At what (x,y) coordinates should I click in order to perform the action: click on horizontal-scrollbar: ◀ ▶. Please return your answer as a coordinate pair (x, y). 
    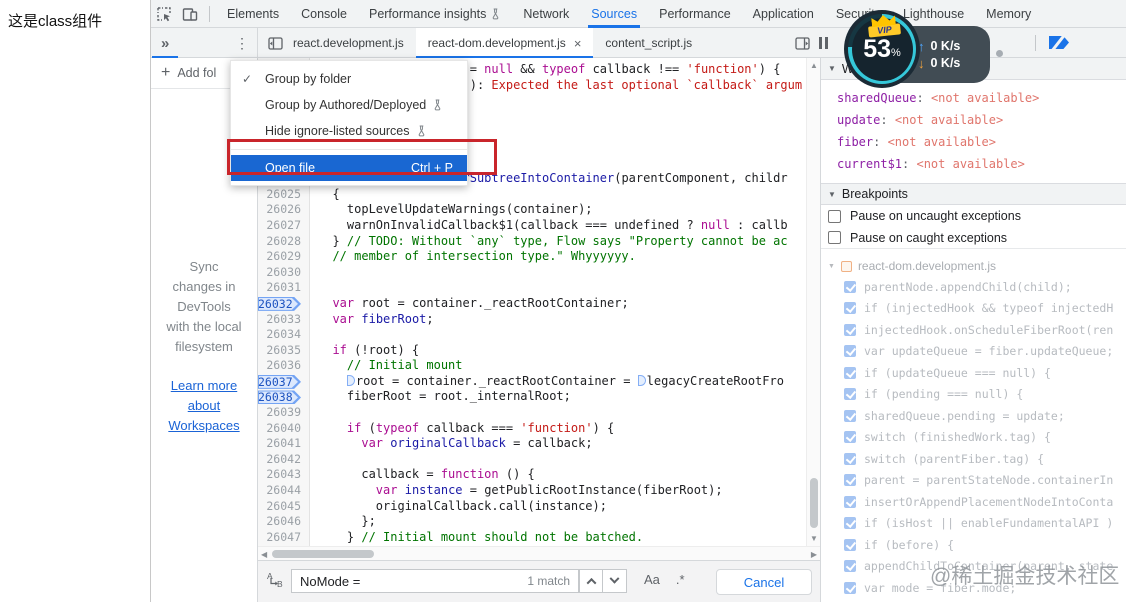
    Looking at the image, I should click on (539, 553).